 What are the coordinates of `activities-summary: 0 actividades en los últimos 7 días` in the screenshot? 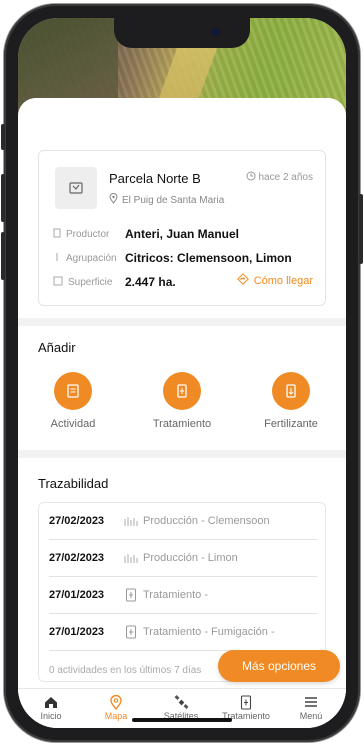 It's located at (125, 670).